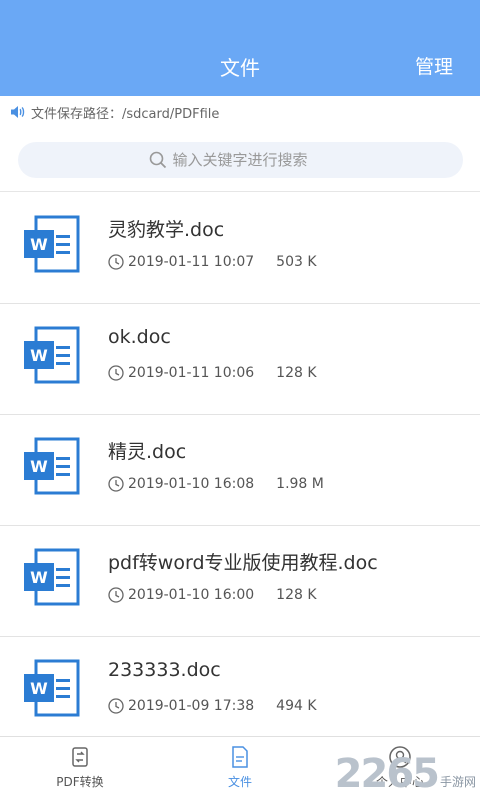 This screenshot has height=800, width=480. I want to click on tab-label: PDF转换, so click(80, 782).